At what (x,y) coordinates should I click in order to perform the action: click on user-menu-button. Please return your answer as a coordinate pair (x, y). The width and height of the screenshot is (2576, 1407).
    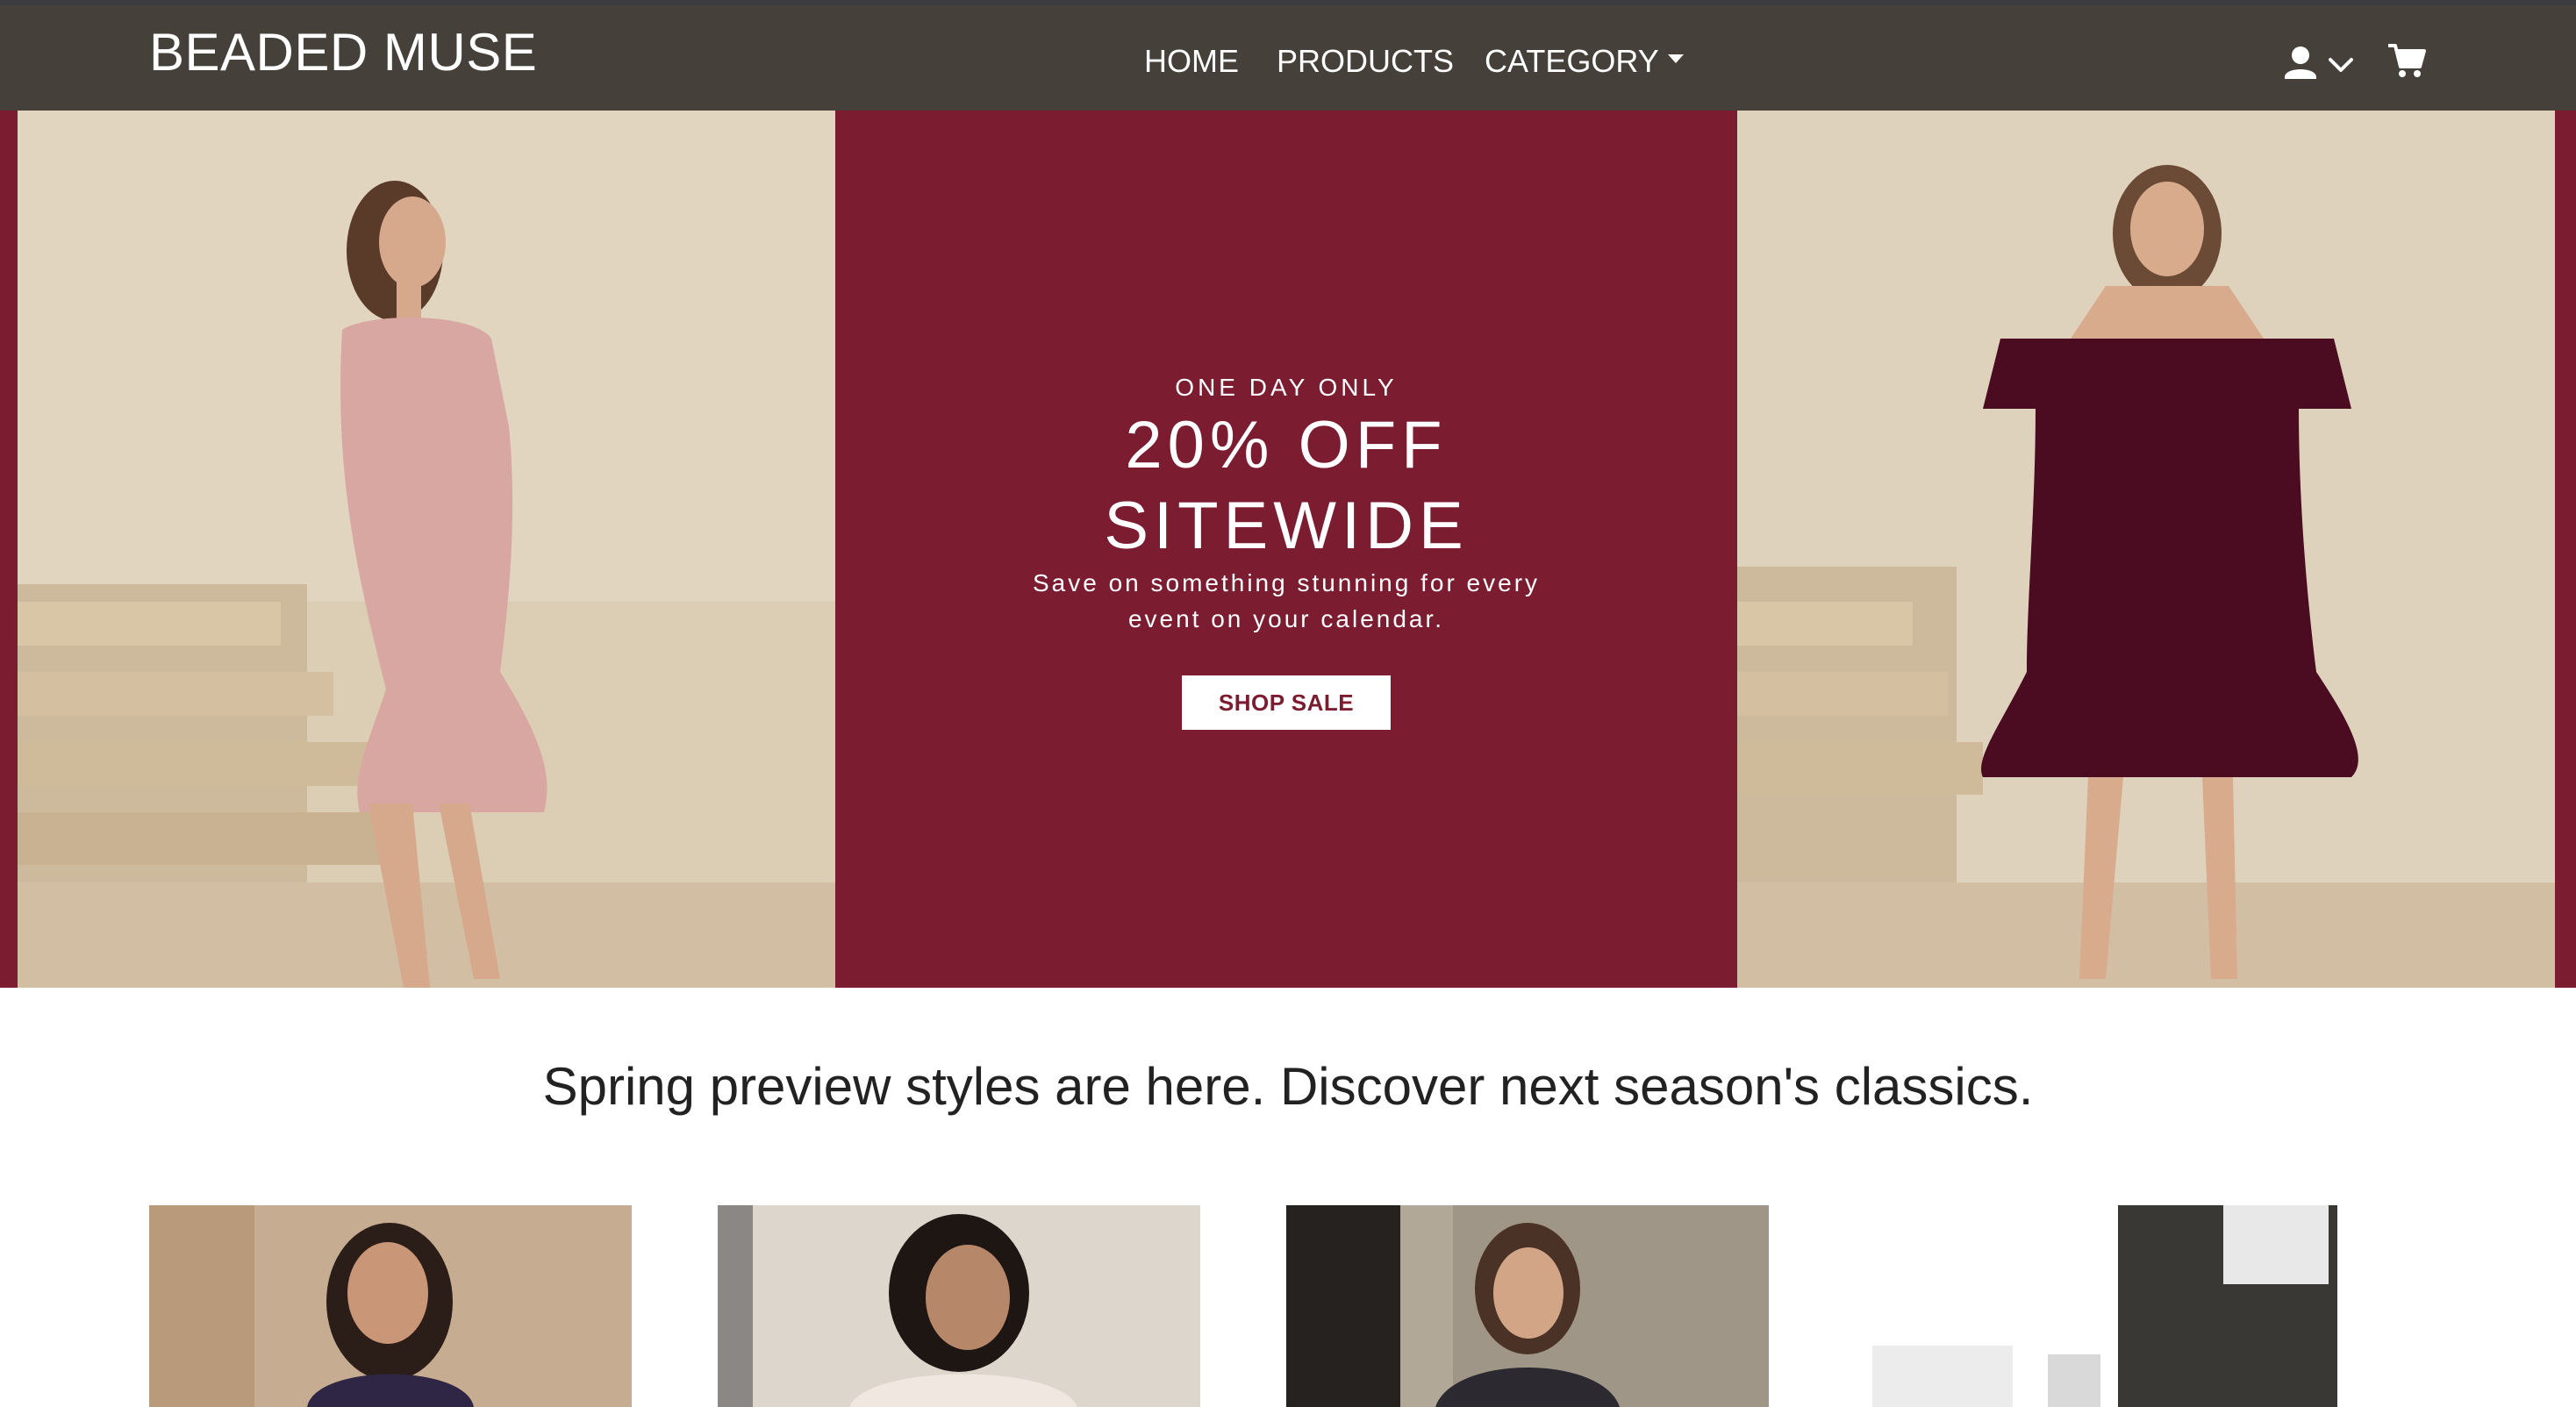
    Looking at the image, I should click on (2320, 64).